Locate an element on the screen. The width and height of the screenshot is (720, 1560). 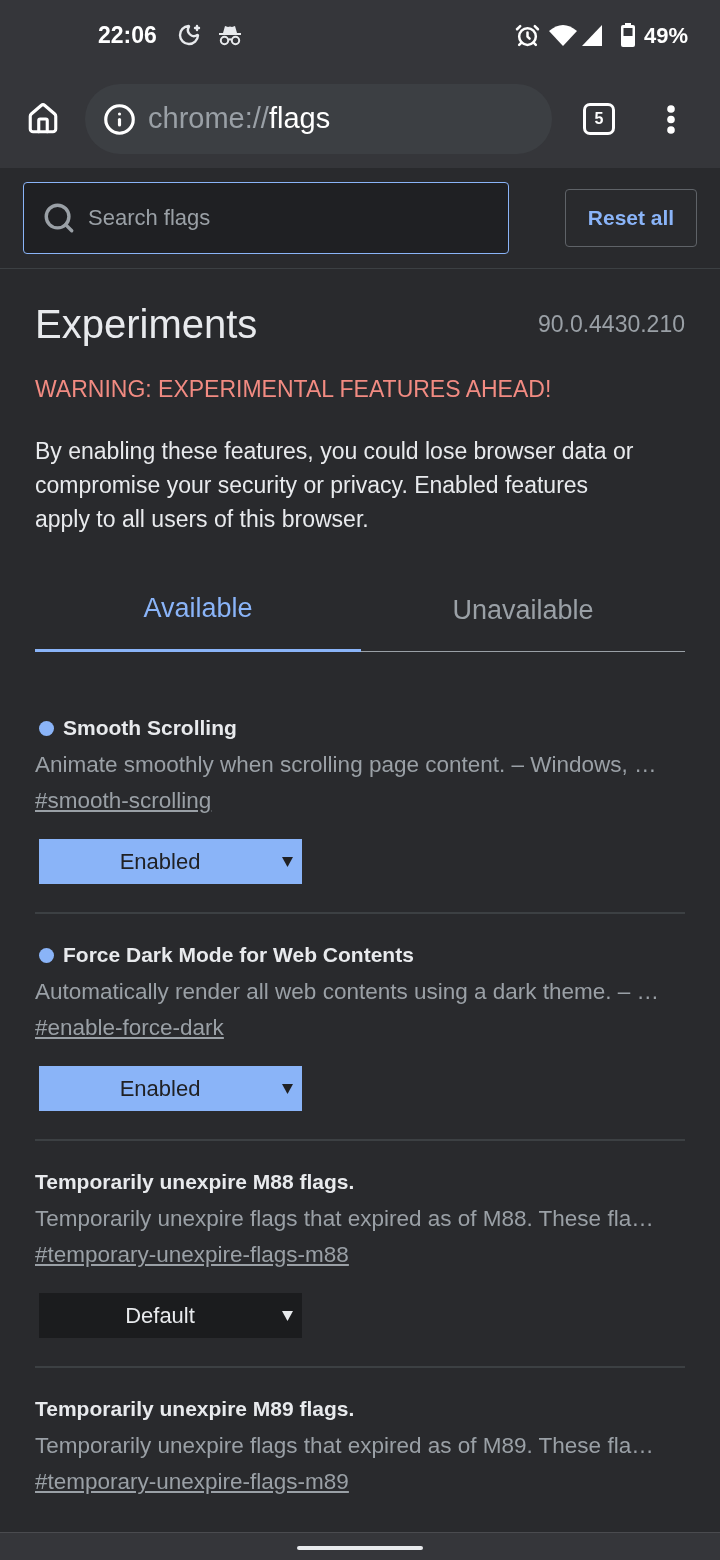
gesture-handle-icon is located at coordinates (360, 1548).